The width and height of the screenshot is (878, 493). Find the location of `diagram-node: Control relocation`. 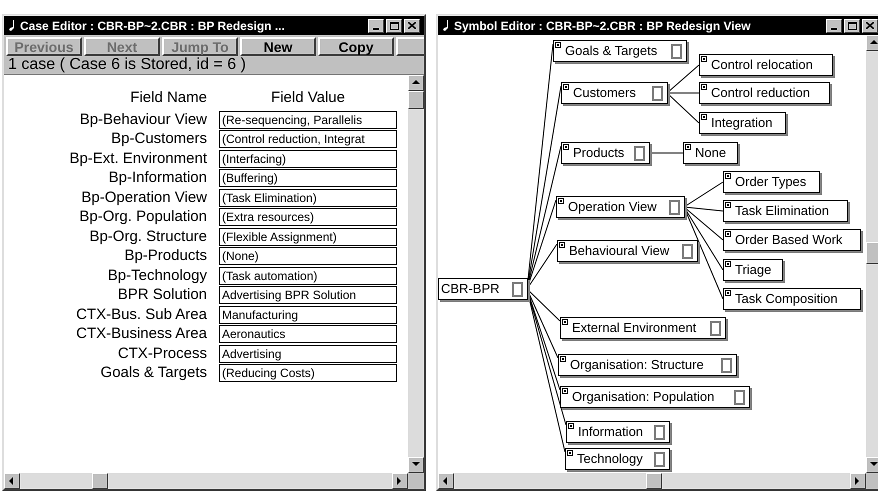

diagram-node: Control relocation is located at coordinates (766, 65).